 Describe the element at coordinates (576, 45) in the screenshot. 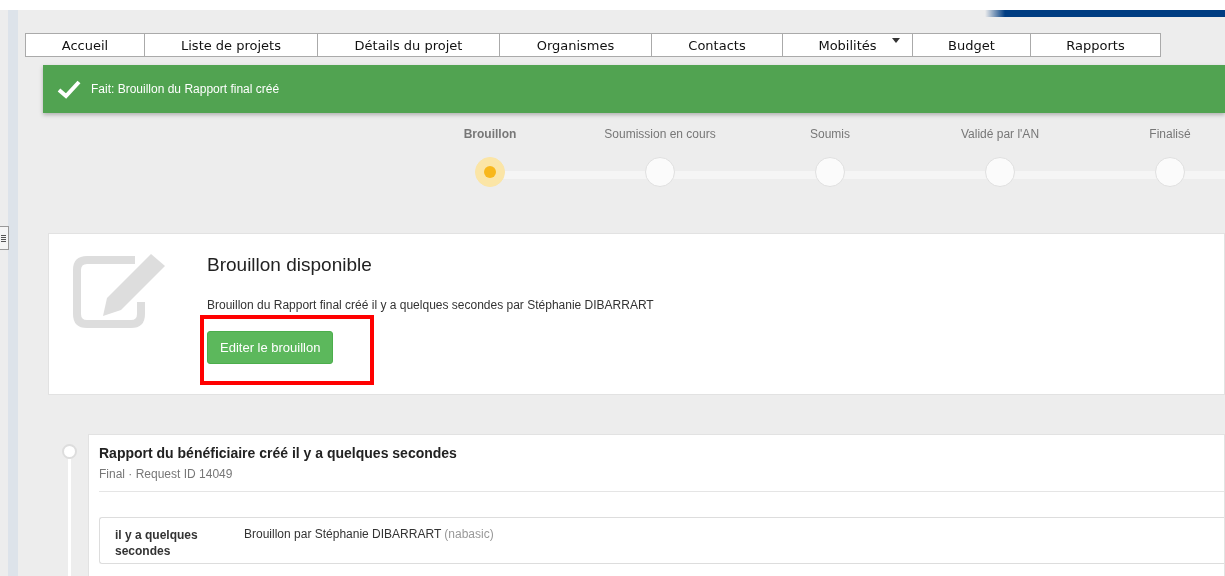

I see `nav-tab: Organismes` at that location.